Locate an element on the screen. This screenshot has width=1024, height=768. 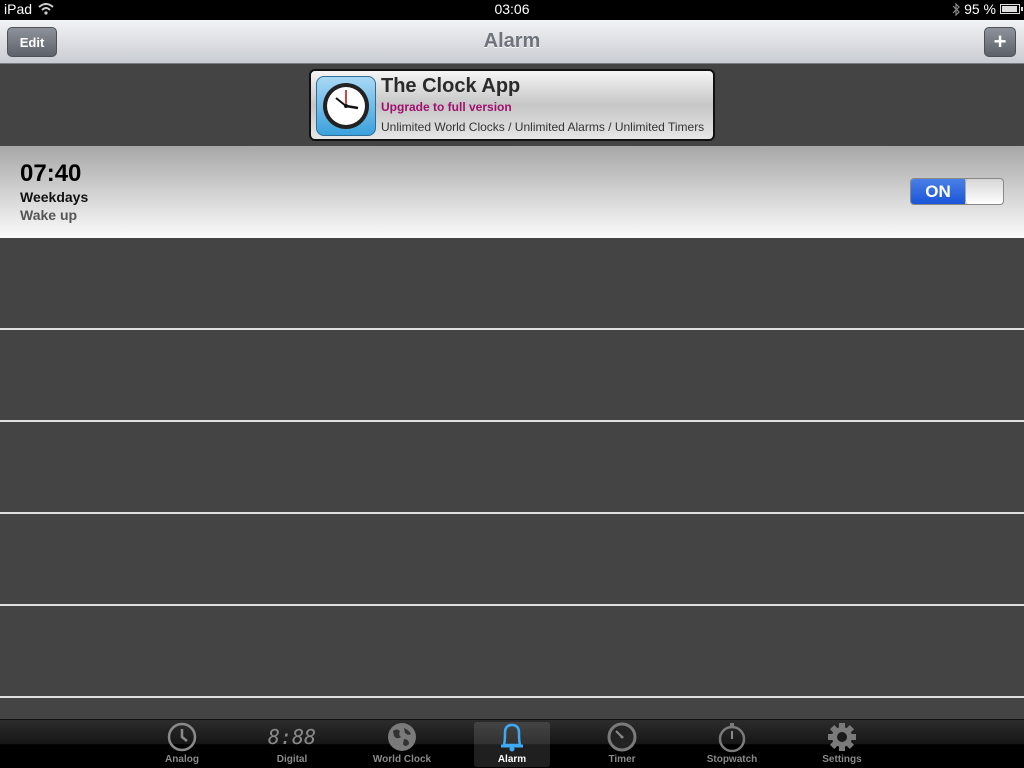
tab-settings: Settings is located at coordinates (842, 744).